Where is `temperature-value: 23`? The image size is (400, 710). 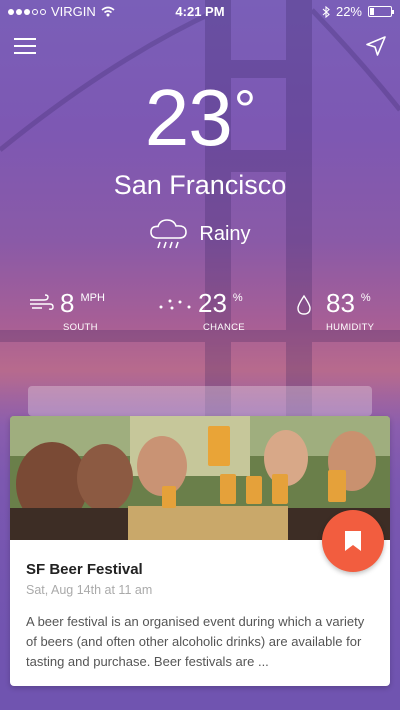 temperature-value: 23 is located at coordinates (188, 117).